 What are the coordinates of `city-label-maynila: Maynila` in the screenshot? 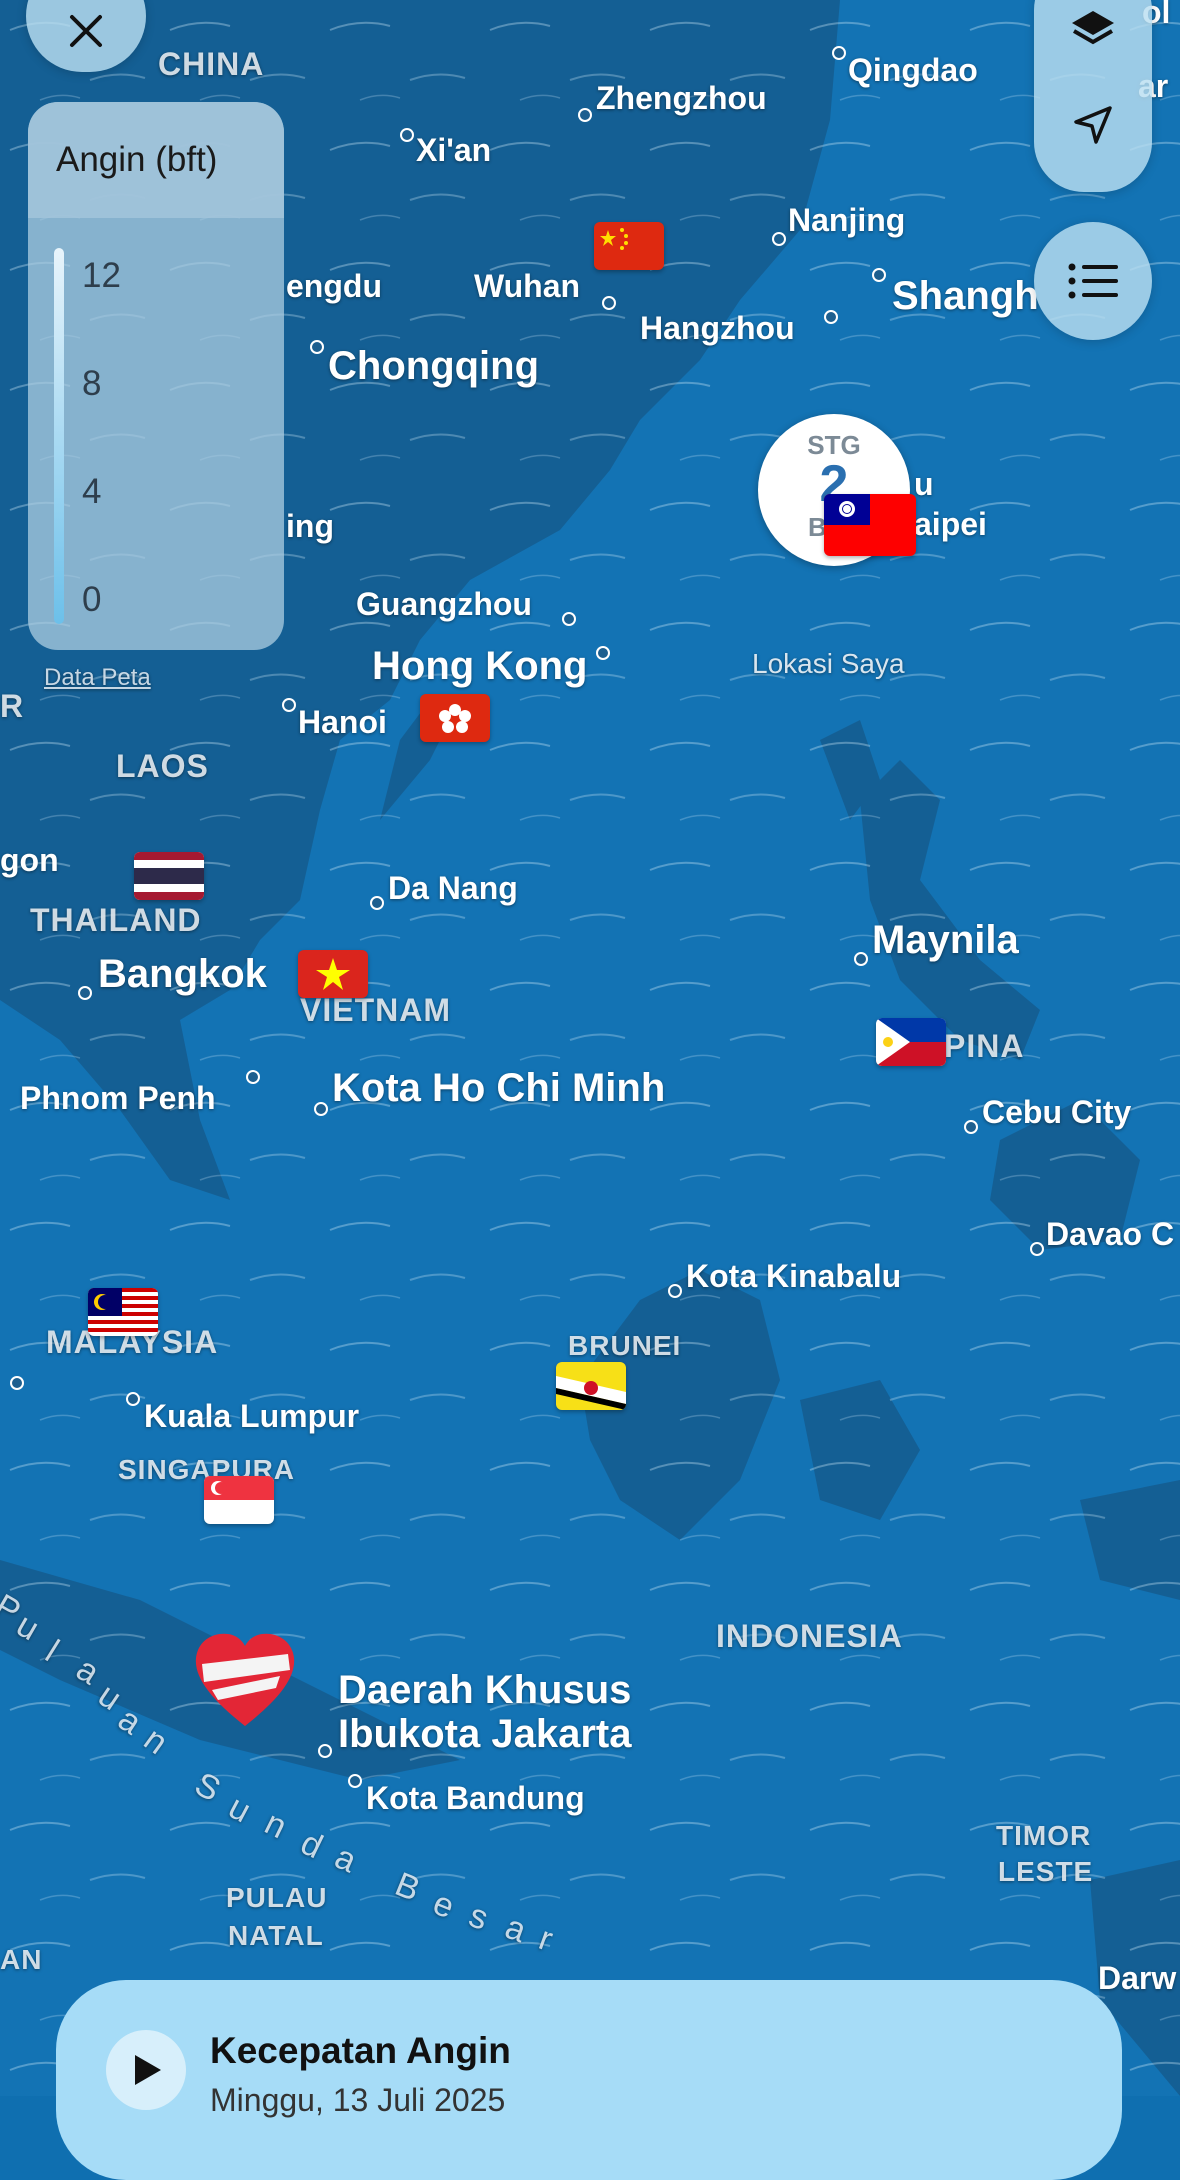 It's located at (945, 940).